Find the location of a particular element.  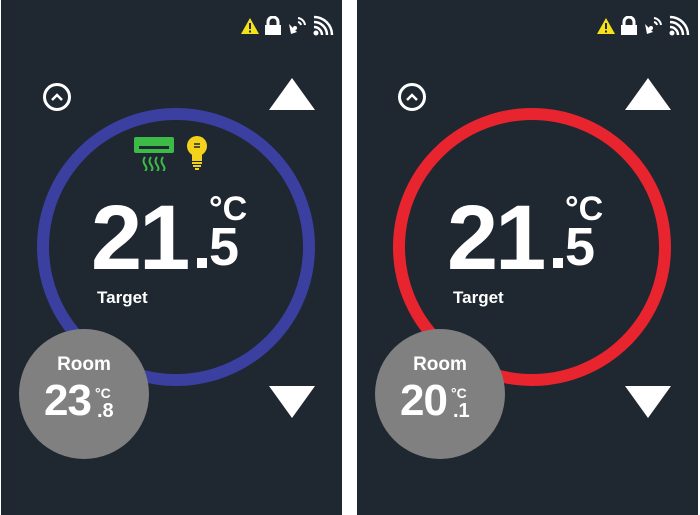

room-temp-integer: 20 is located at coordinates (424, 400).